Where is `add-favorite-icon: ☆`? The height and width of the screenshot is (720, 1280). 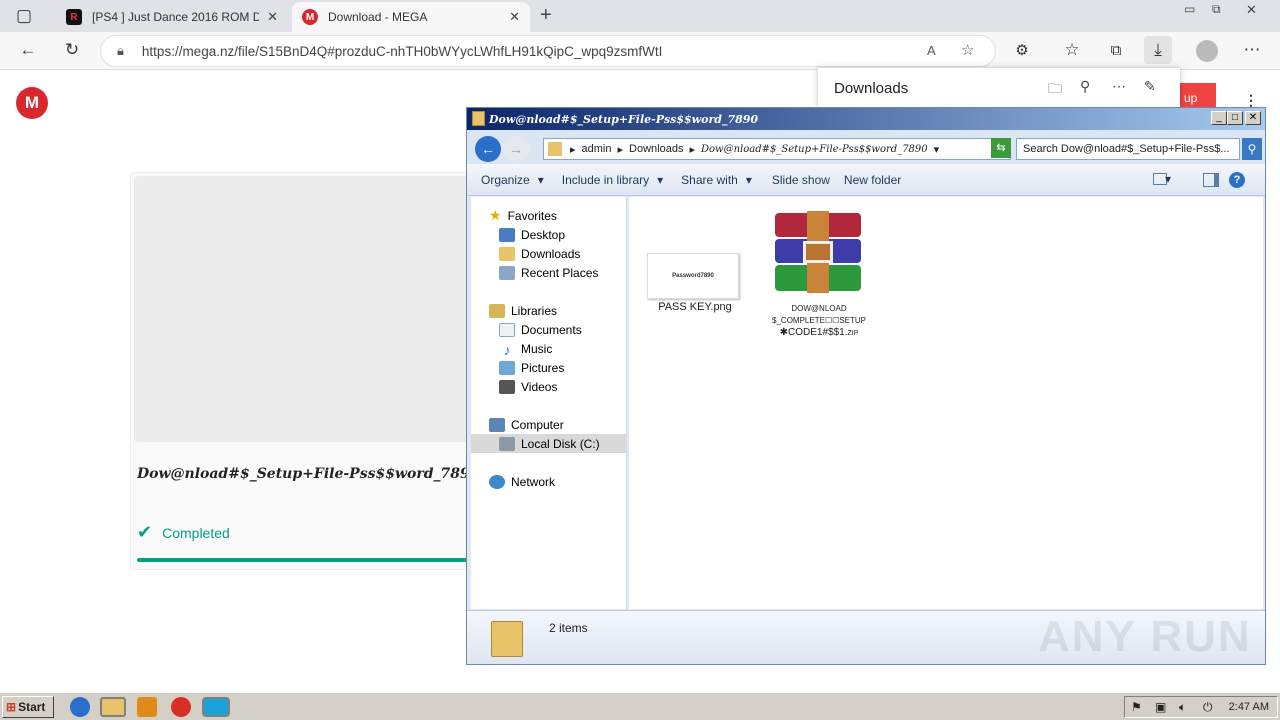
add-favorite-icon: ☆ is located at coordinates (967, 50).